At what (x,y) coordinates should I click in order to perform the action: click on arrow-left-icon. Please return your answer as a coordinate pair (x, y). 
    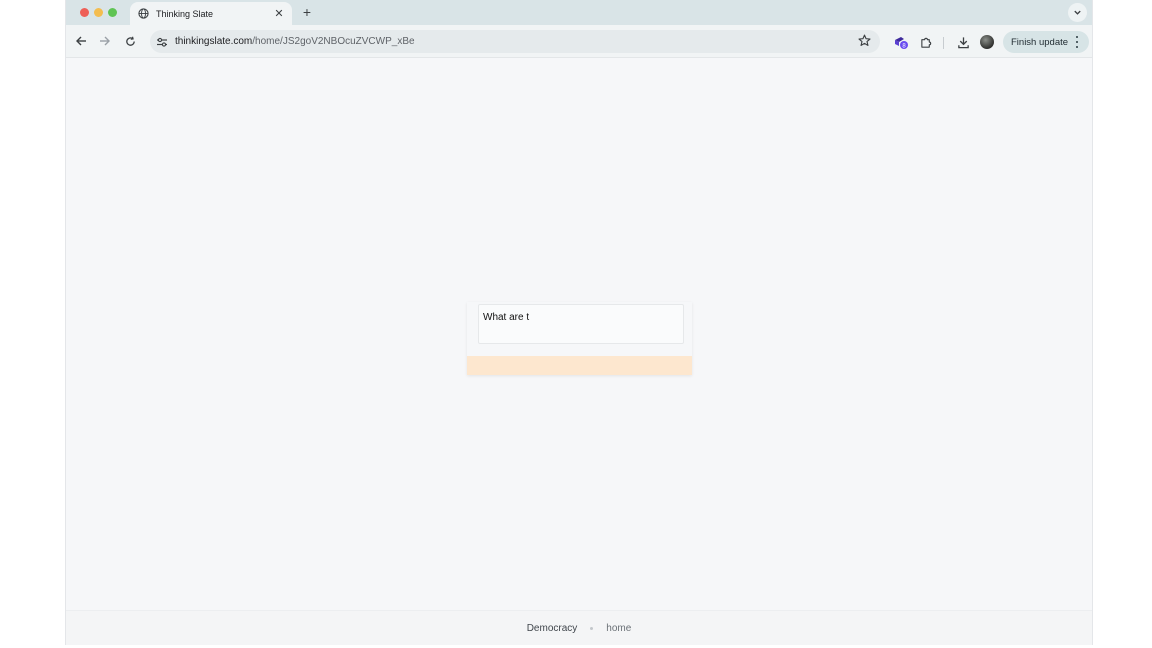
    Looking at the image, I should click on (81, 41).